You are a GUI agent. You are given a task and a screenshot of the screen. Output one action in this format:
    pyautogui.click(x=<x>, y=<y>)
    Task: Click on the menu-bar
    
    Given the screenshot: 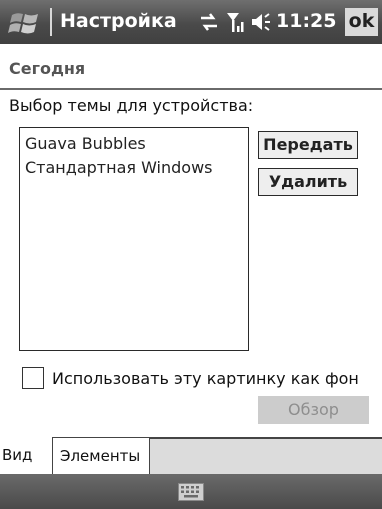 What is the action you would take?
    pyautogui.click(x=191, y=491)
    